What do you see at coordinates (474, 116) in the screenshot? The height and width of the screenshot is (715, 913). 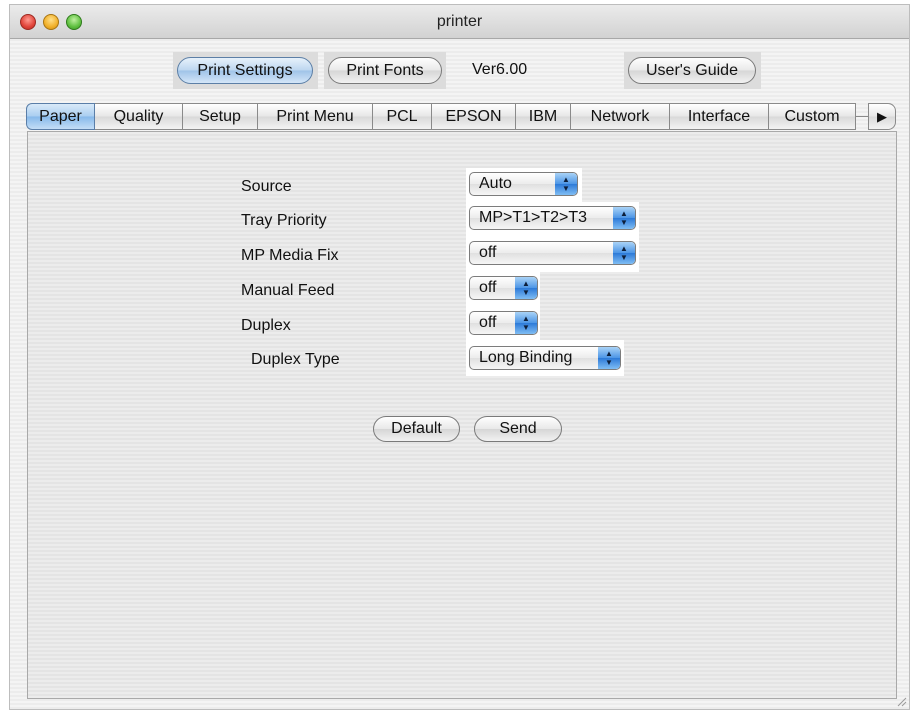 I see `tab-epson: EPSON` at bounding box center [474, 116].